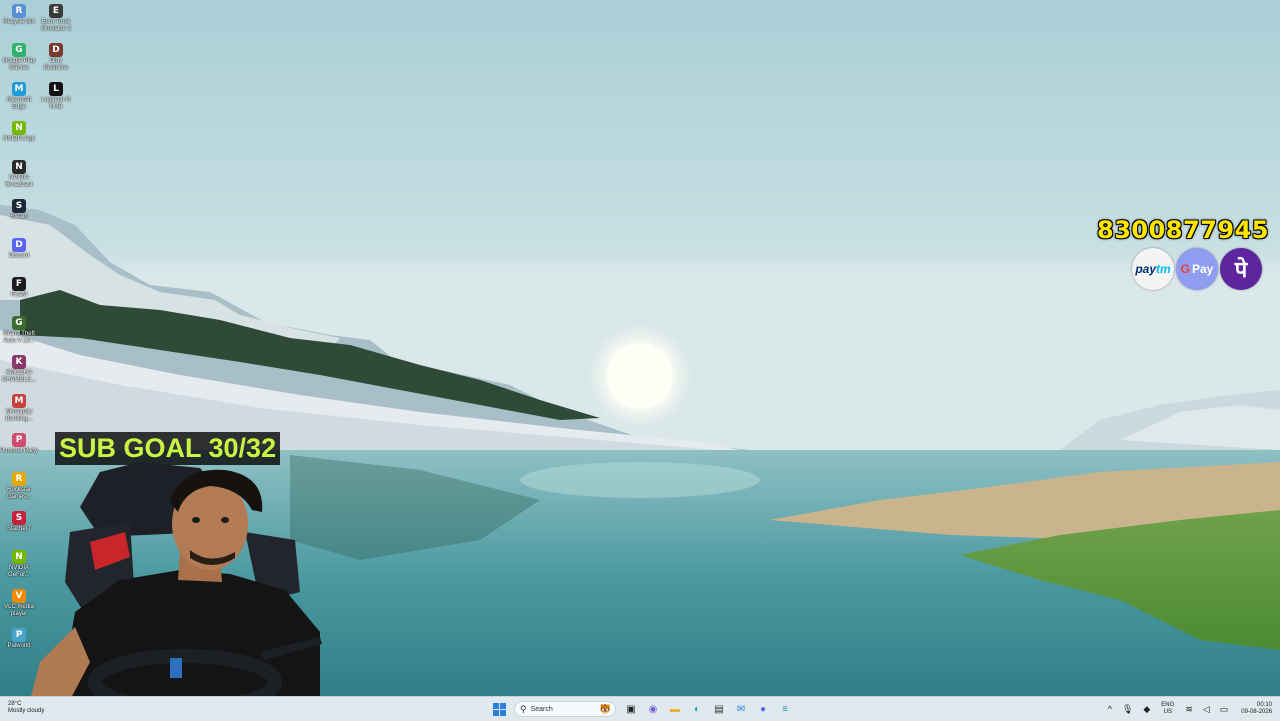 This screenshot has height=721, width=1280. What do you see at coordinates (19, 206) in the screenshot?
I see `steam-icon: S` at bounding box center [19, 206].